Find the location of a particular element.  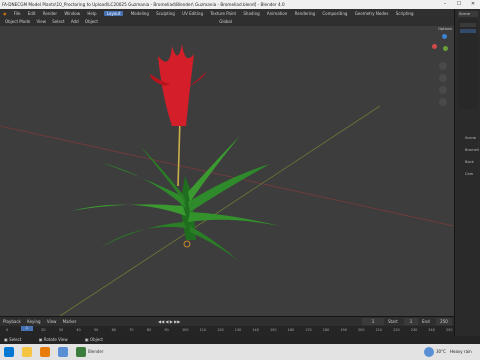

view-menu: View is located at coordinates (41, 21).